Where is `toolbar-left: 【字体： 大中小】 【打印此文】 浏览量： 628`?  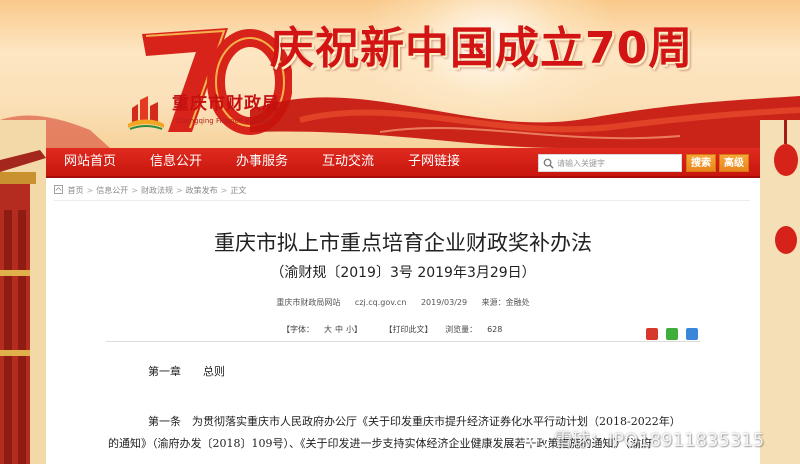
toolbar-left: 【字体： 大中小】 【打印此文】 浏览量： 628 is located at coordinates (402, 330).